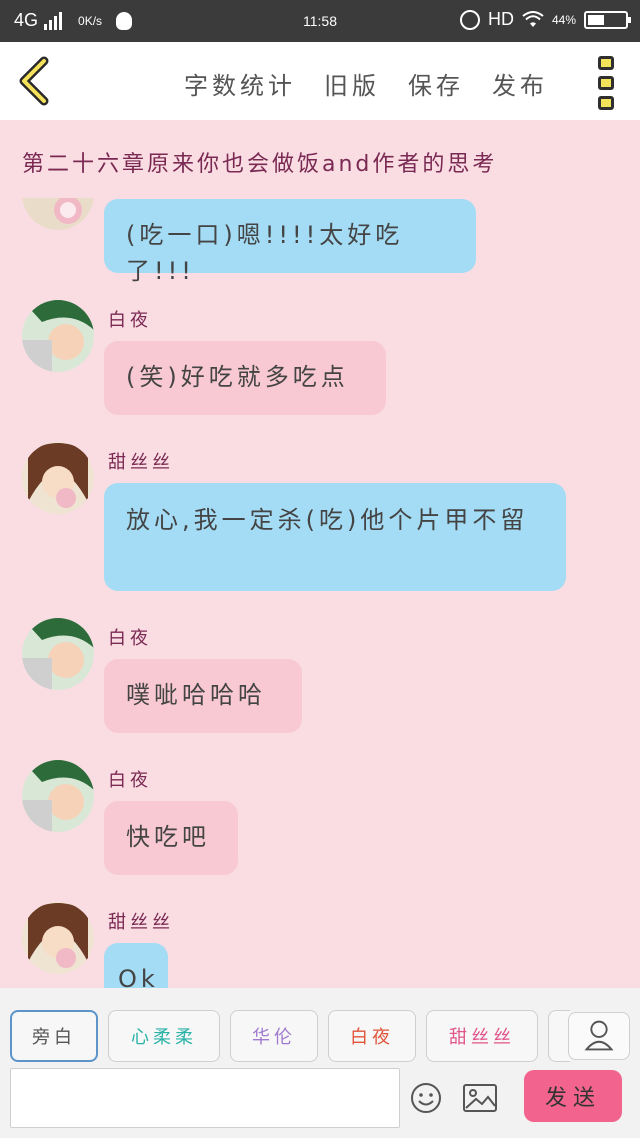 The image size is (640, 1138). I want to click on role-selector: 旁白 心柔柔 华伦 白夜 甜丝丝, so click(290, 1036).